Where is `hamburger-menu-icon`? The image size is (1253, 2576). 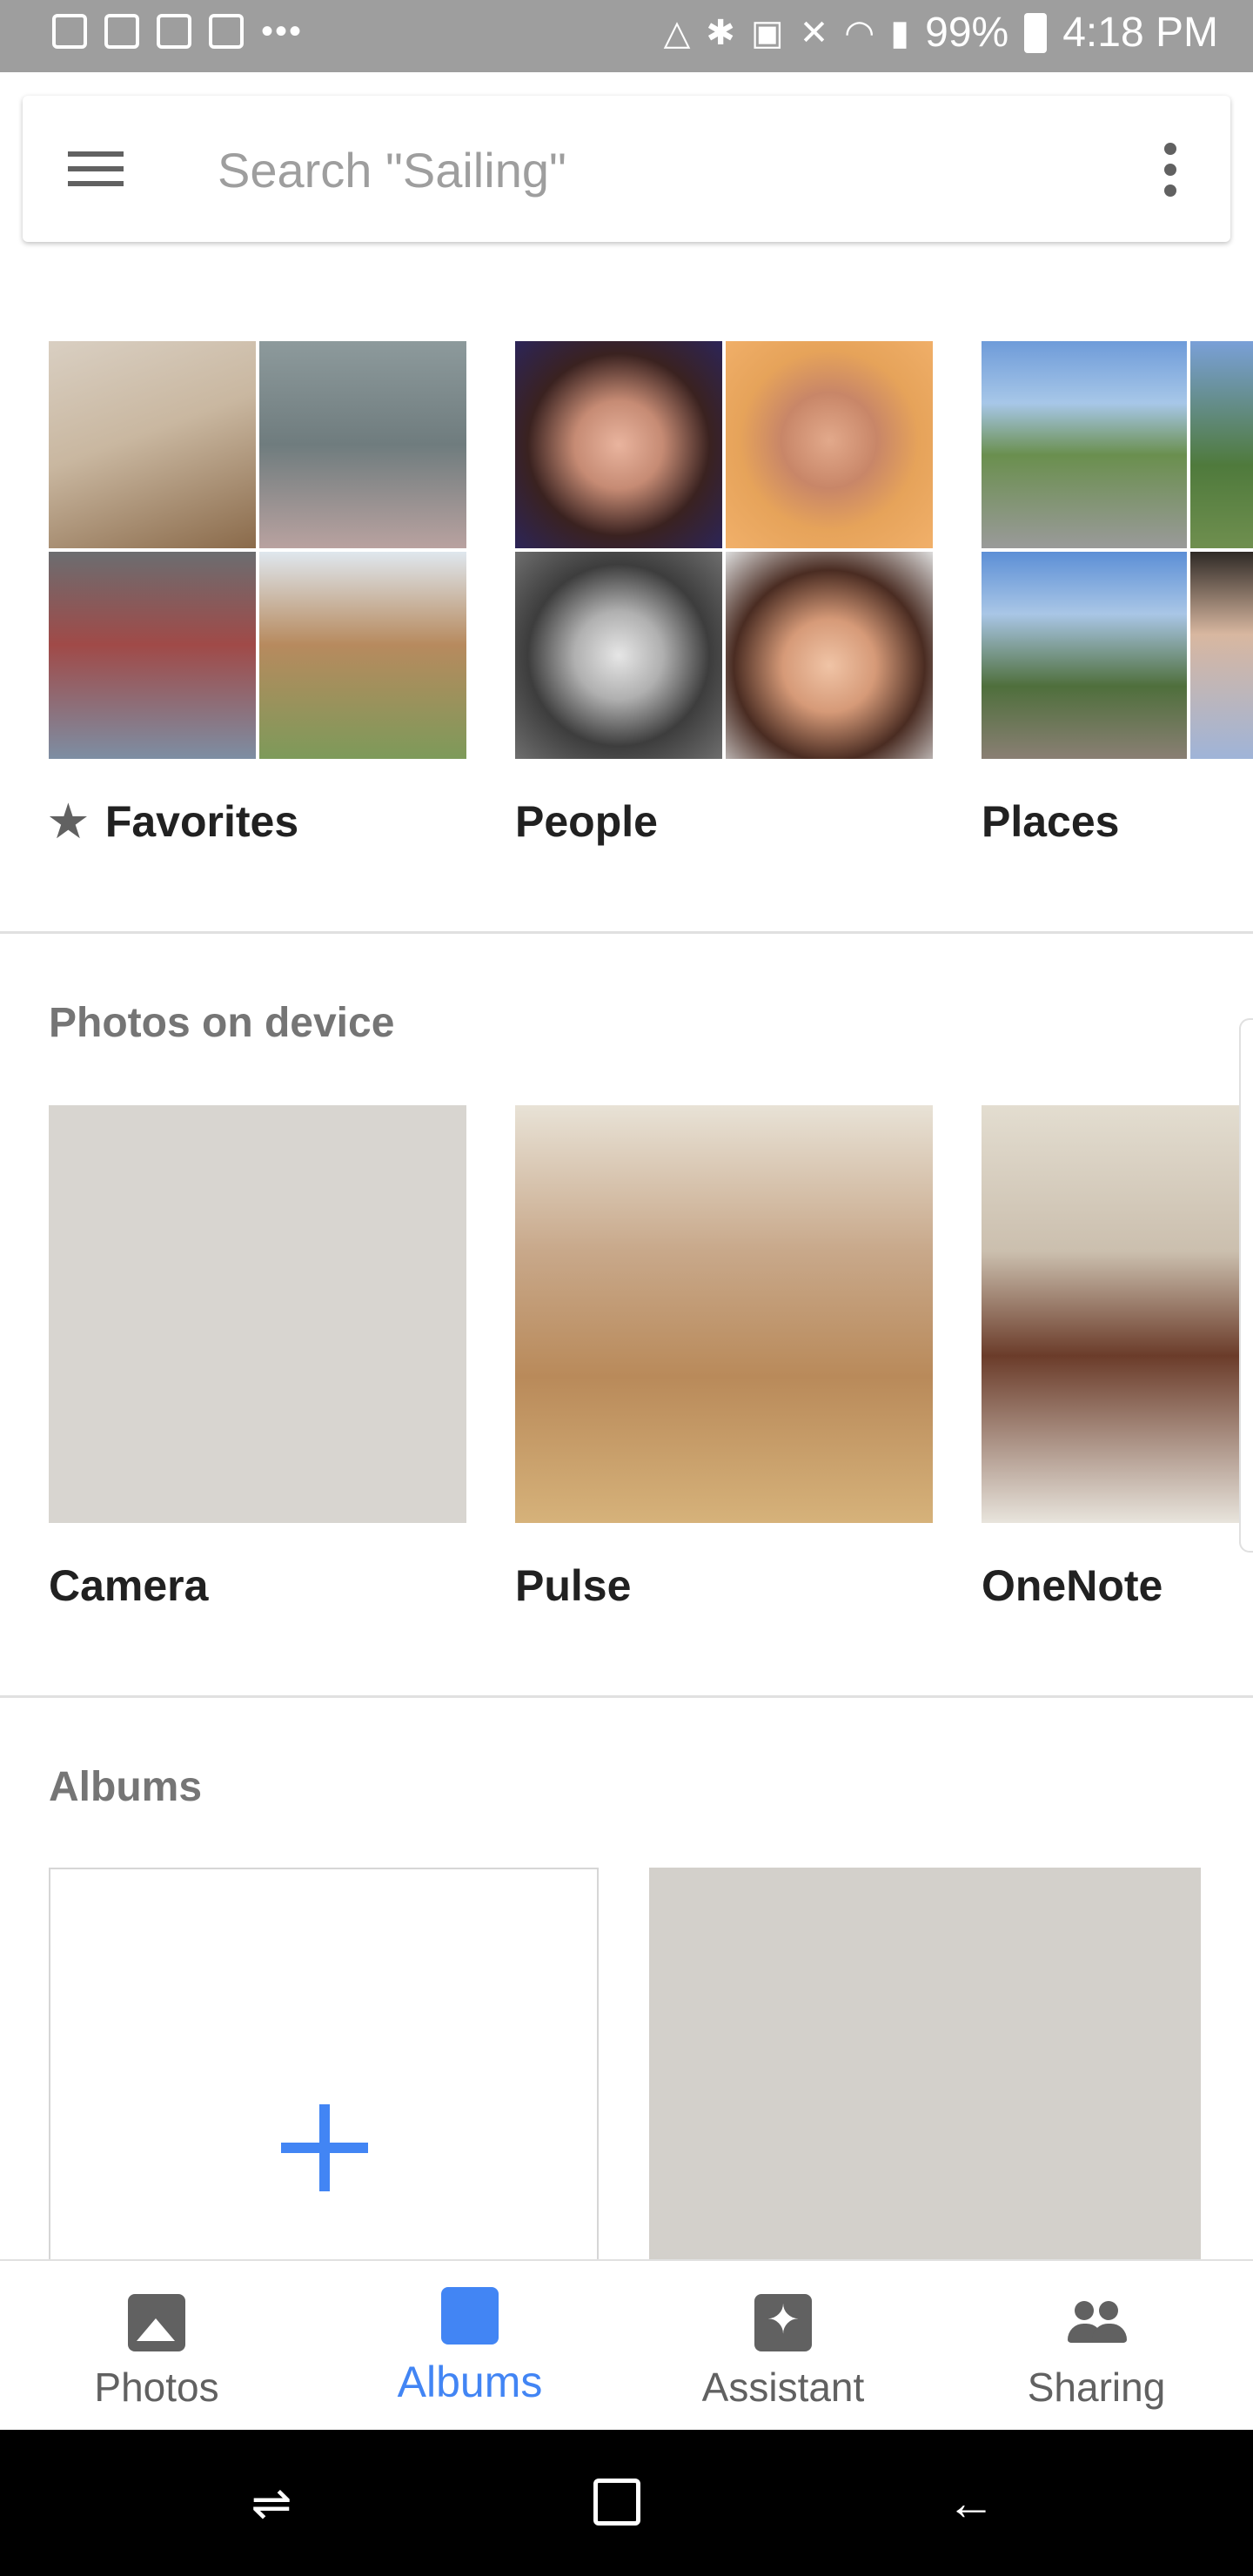 hamburger-menu-icon is located at coordinates (96, 168).